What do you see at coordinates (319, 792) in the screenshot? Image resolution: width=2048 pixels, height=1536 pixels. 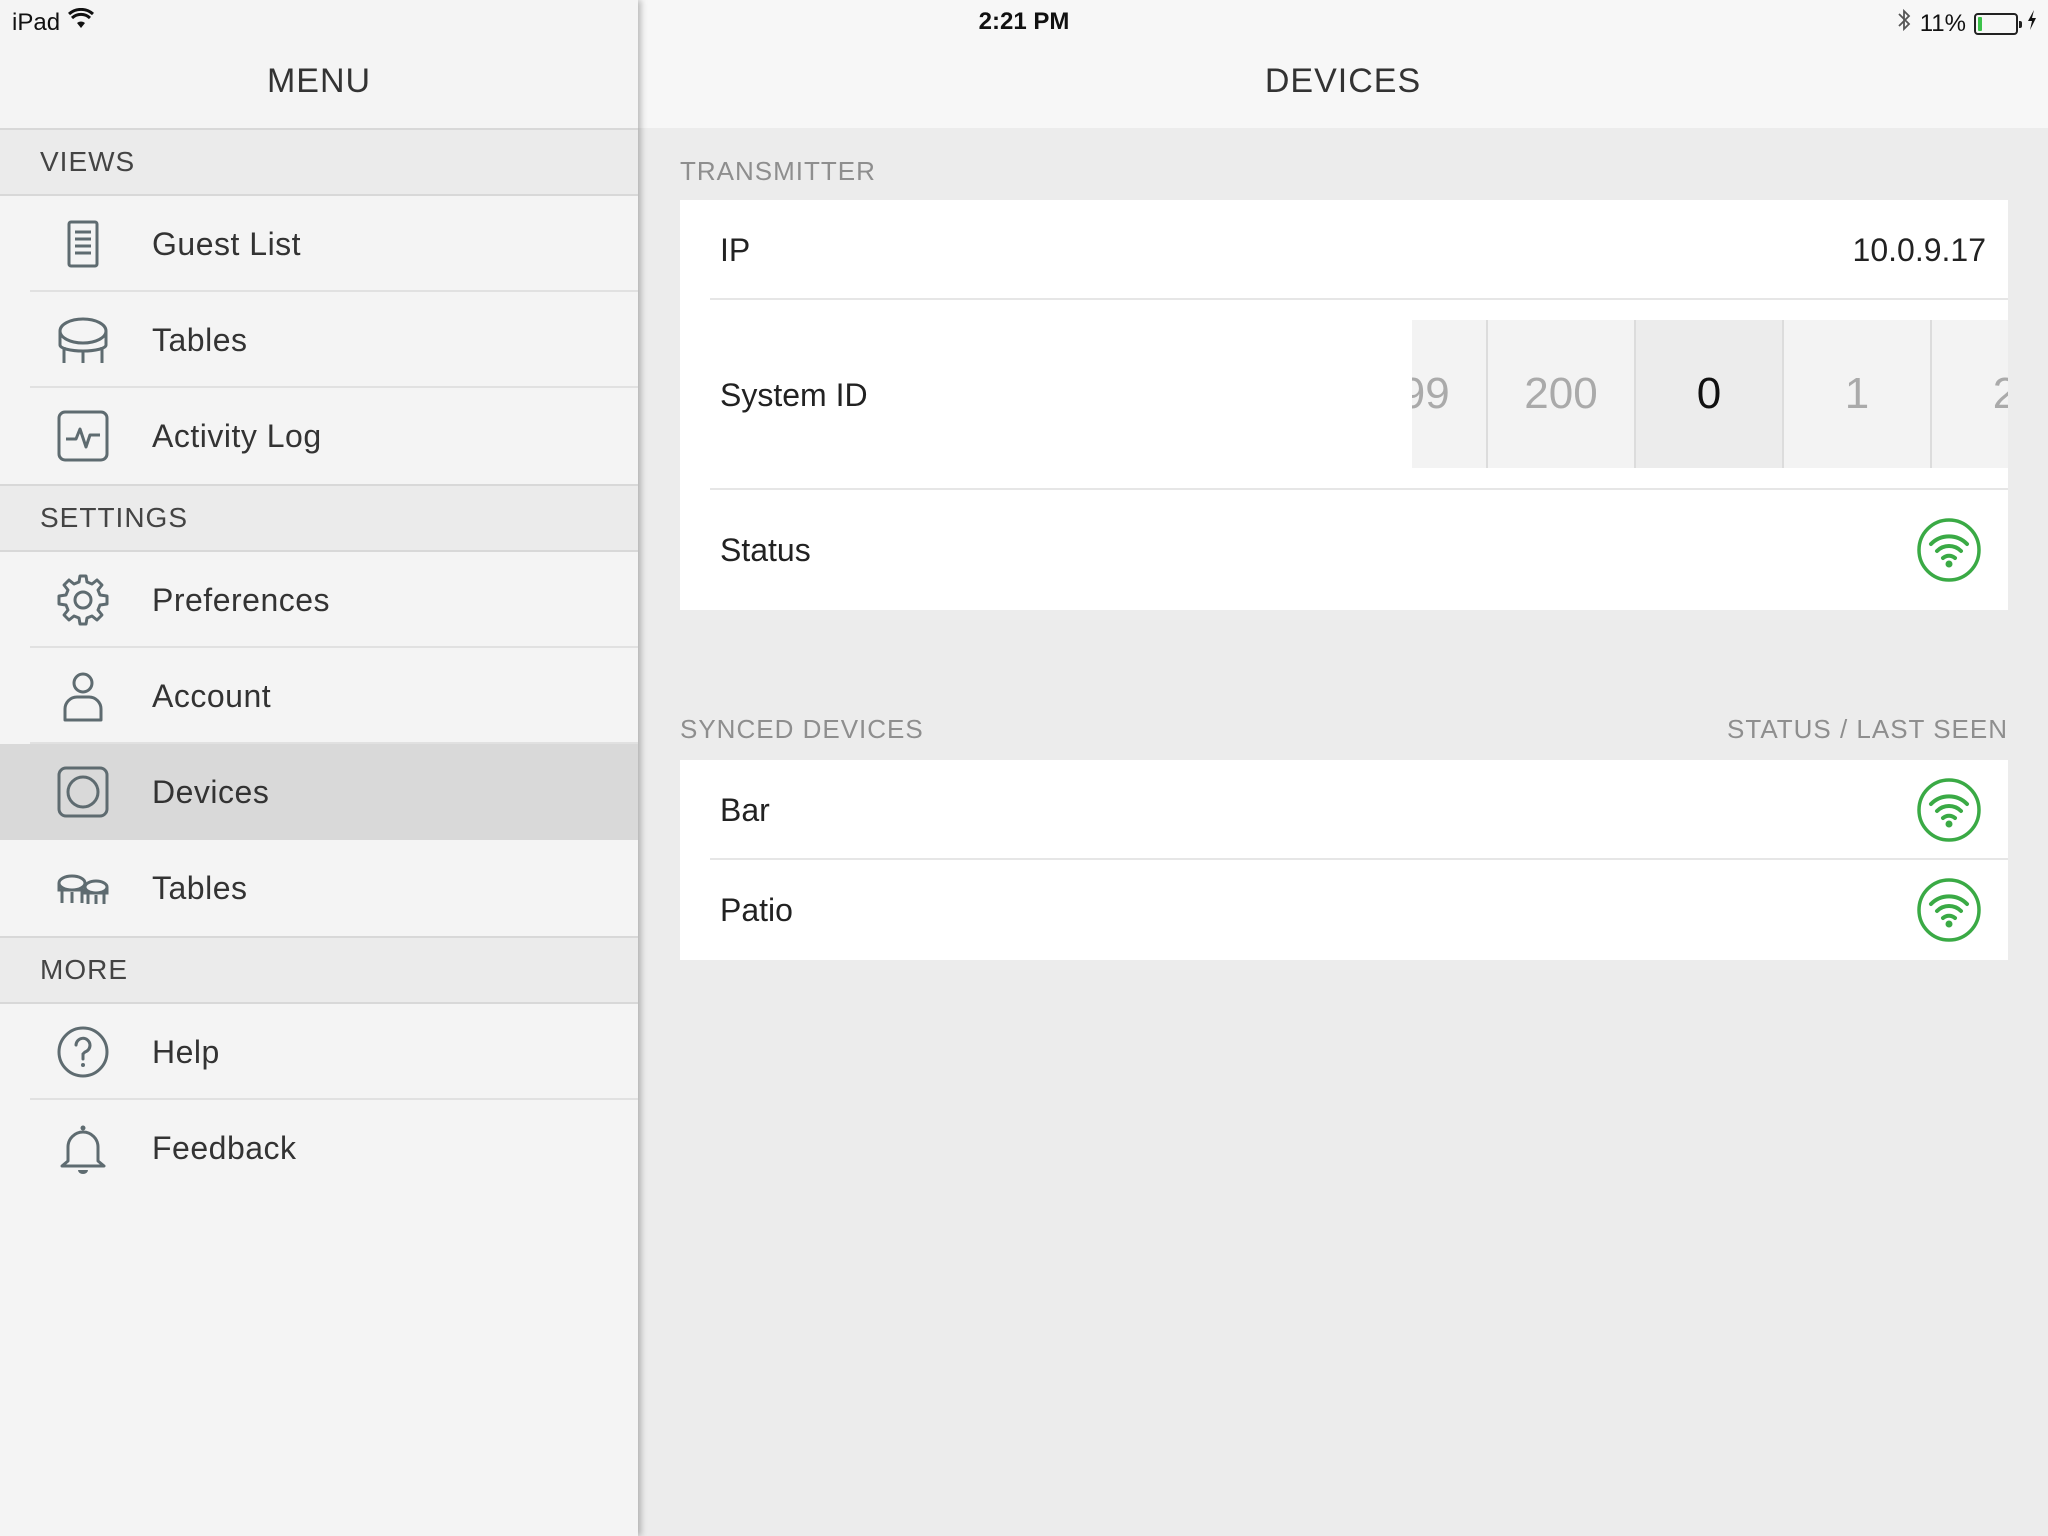 I see `sidebar-item-devices: Devices` at bounding box center [319, 792].